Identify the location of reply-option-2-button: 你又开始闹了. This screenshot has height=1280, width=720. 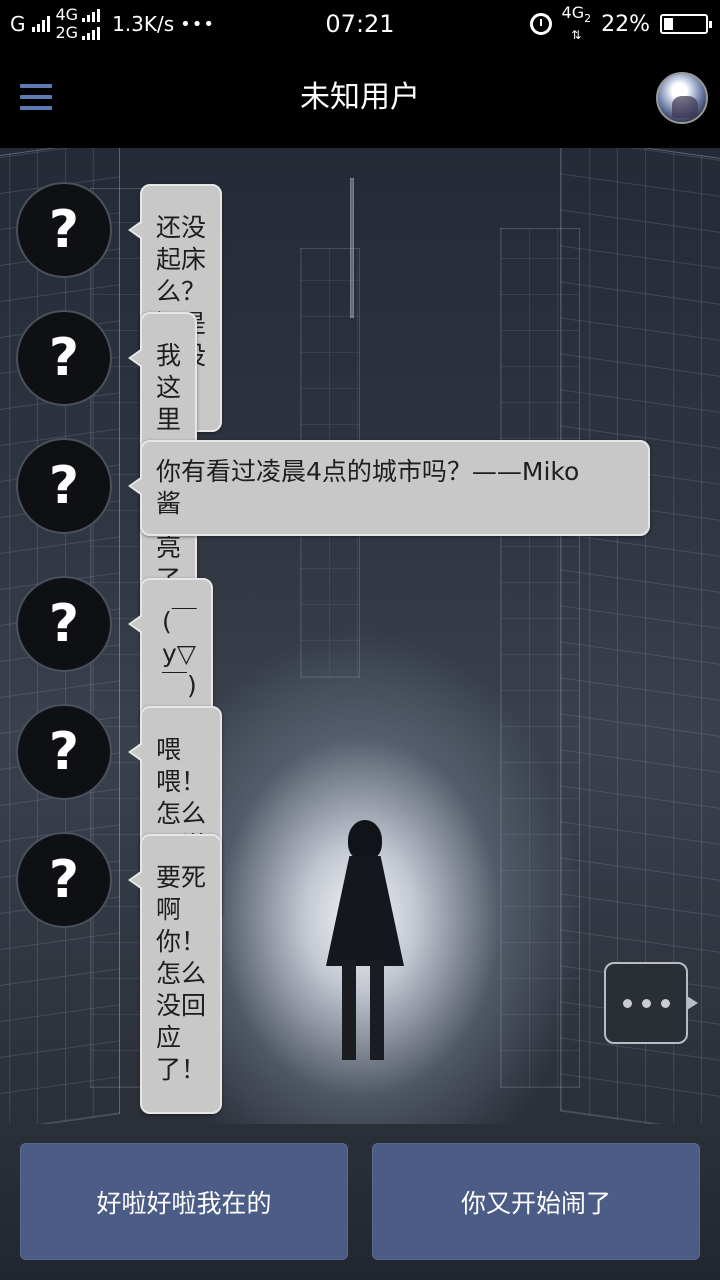
(536, 1201).